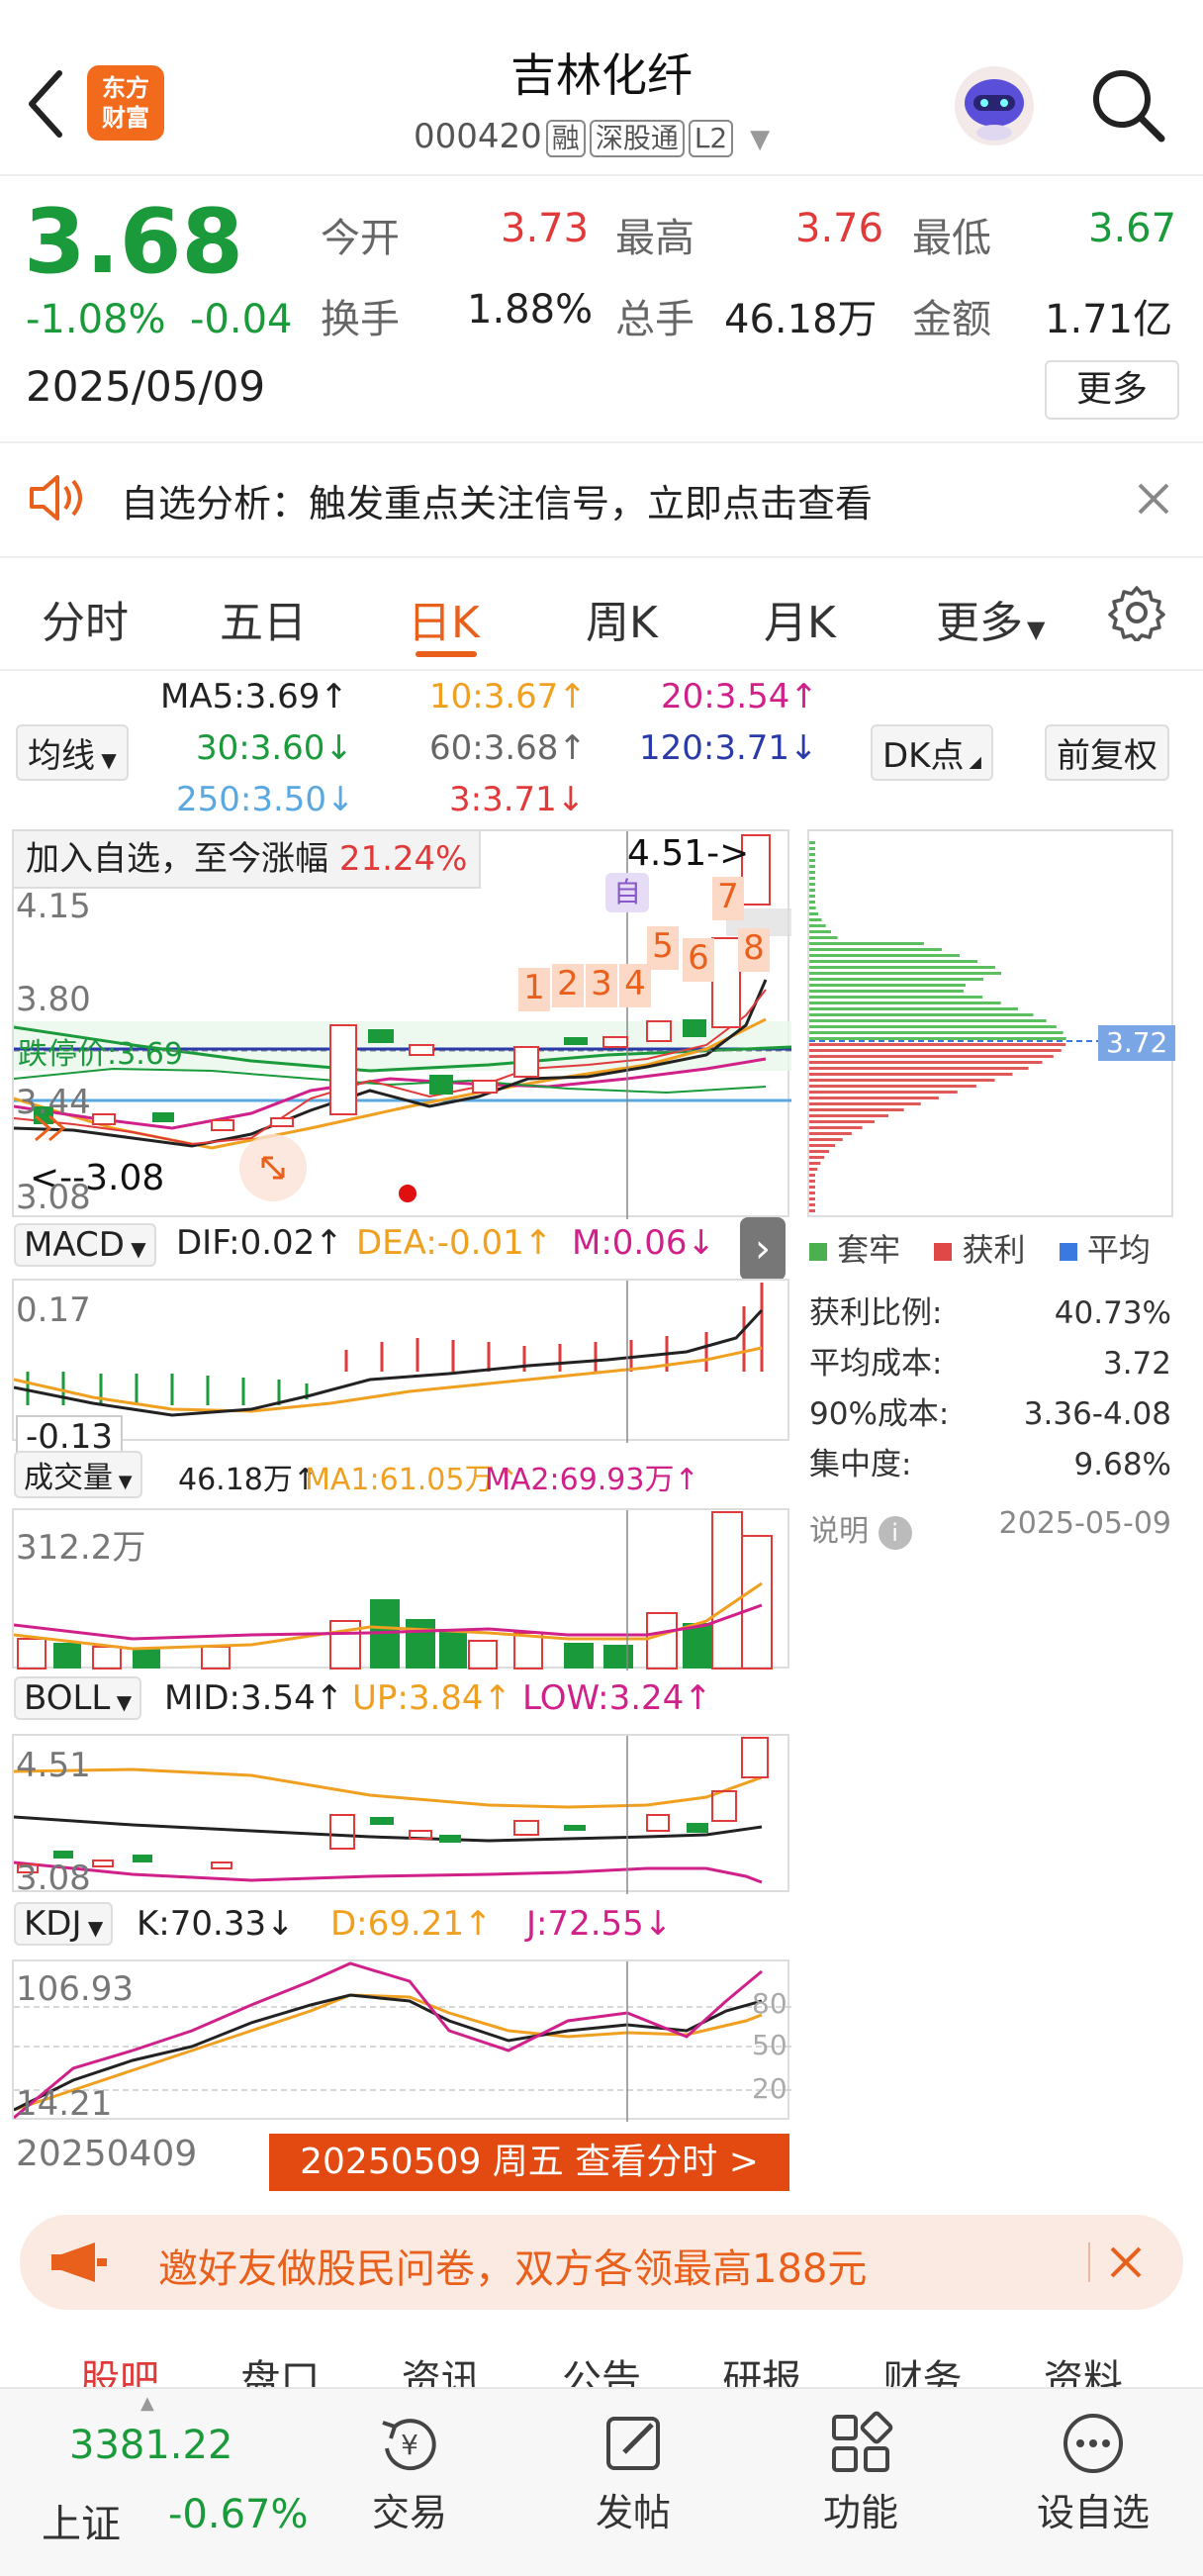 This screenshot has height=2576, width=1203. I want to click on nav-trade: ¥ 交易, so click(409, 2483).